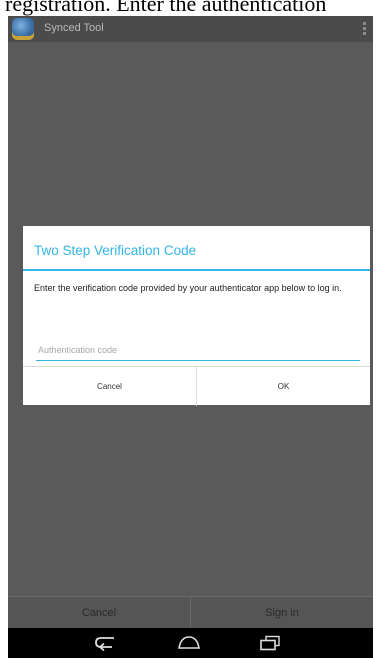 Image resolution: width=381 pixels, height=658 pixels. I want to click on dialog-button-bar: Cancel OK, so click(196, 386).